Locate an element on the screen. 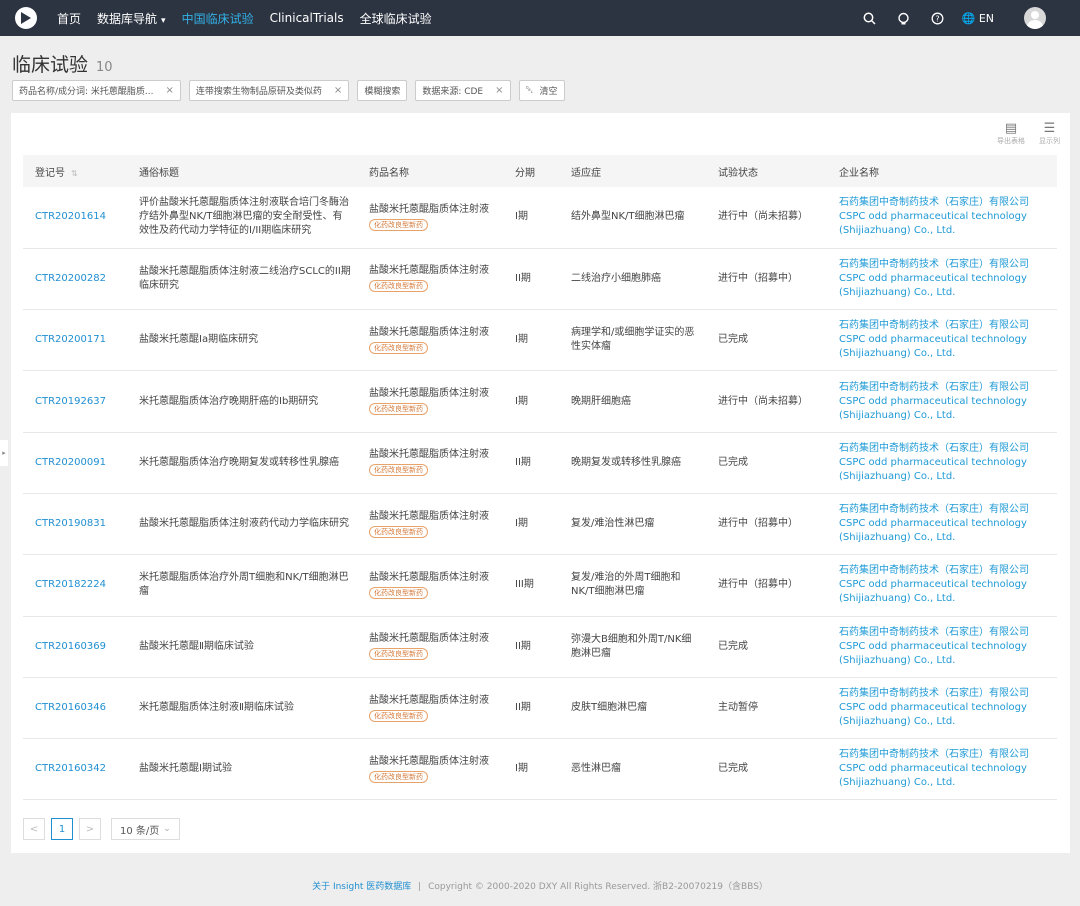 The height and width of the screenshot is (906, 1080). clear-filters-button: ␡ 清空 is located at coordinates (541, 90).